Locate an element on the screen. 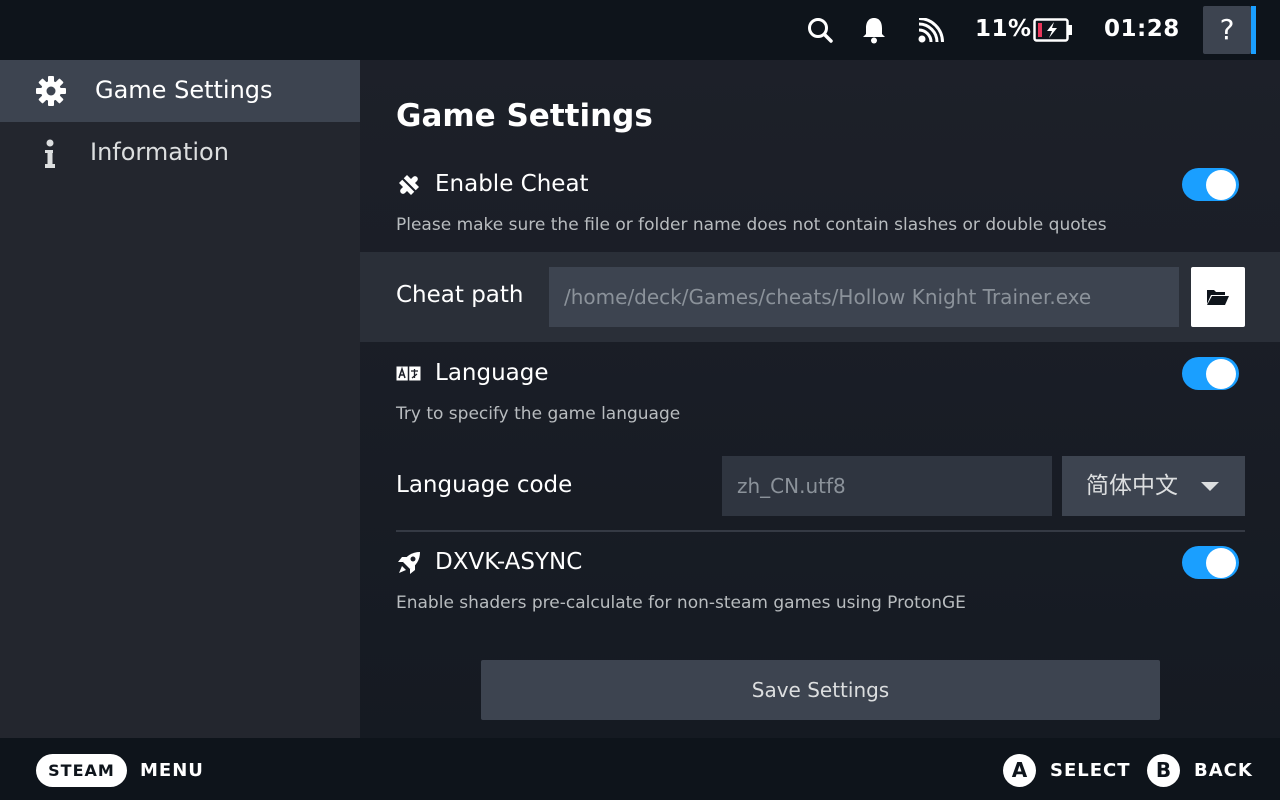 This screenshot has width=1280, height=800. sidebar-item-game-settings: Game Settings is located at coordinates (180, 91).